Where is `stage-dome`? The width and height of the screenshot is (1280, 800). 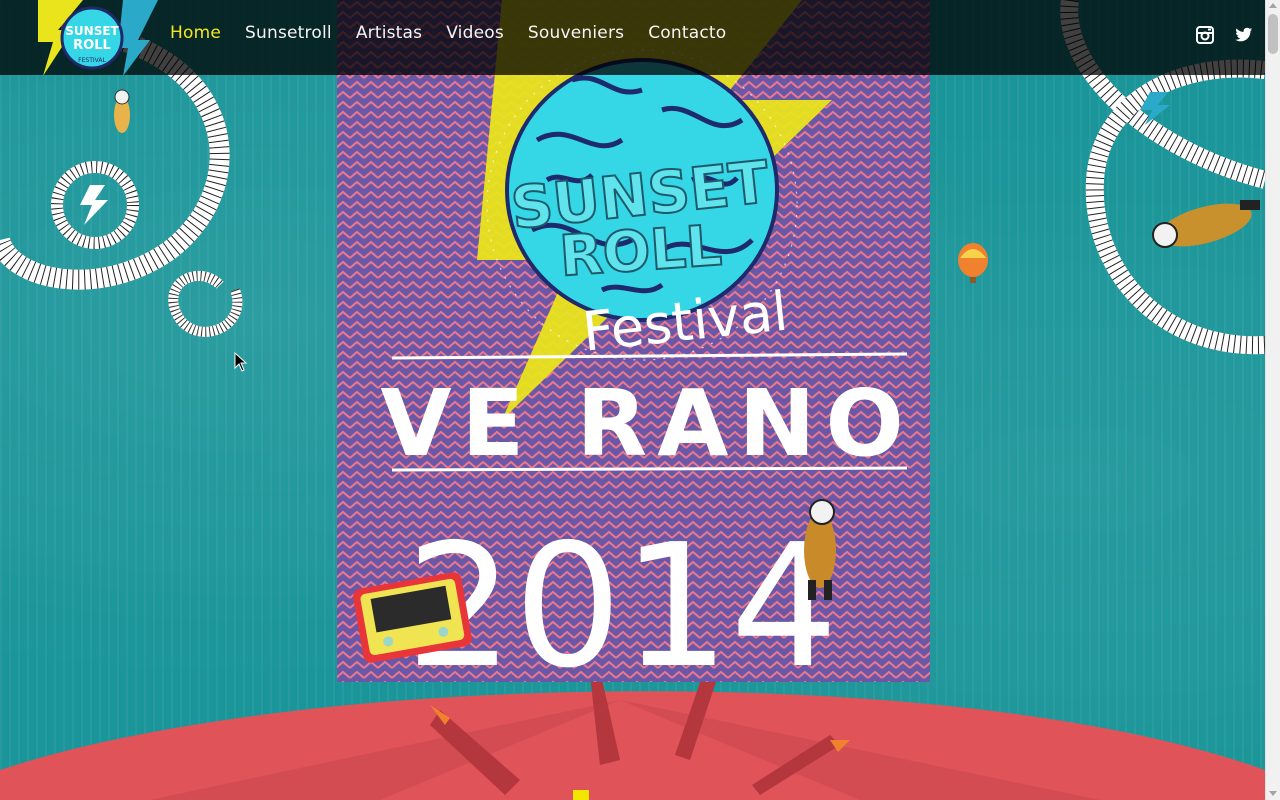
stage-dome is located at coordinates (632, 745).